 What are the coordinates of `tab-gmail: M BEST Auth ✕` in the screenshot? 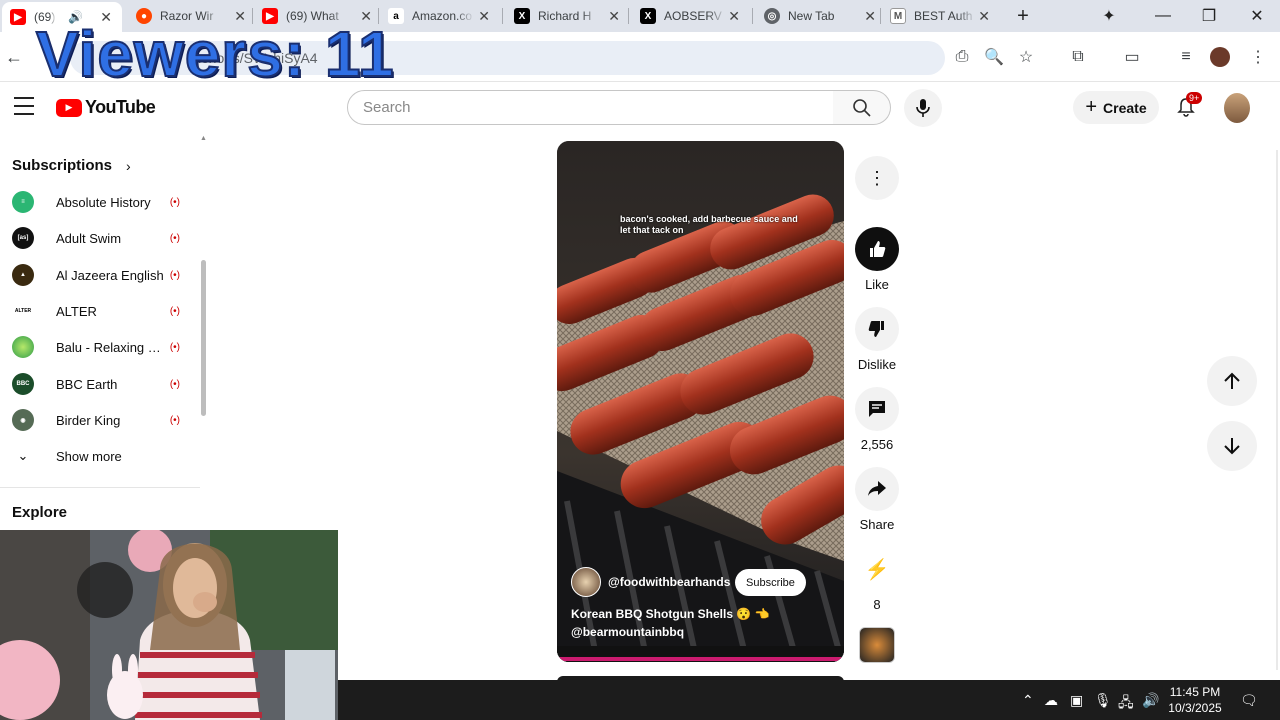 It's located at (940, 16).